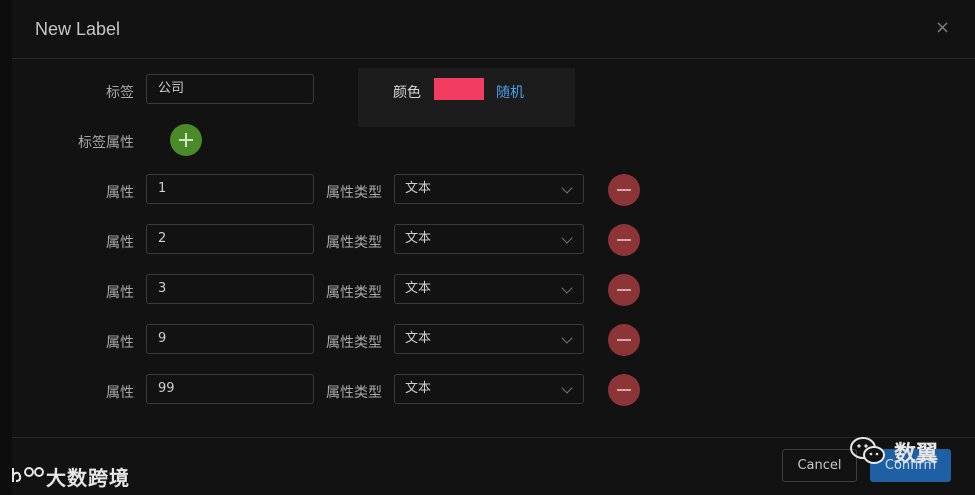 This screenshot has height=495, width=975. What do you see at coordinates (230, 289) in the screenshot?
I see `attribute-input: 3` at bounding box center [230, 289].